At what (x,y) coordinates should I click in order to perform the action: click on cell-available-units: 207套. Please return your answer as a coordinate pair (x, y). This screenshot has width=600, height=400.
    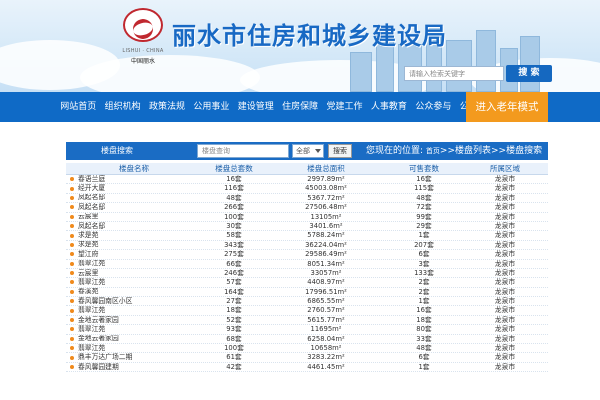
    Looking at the image, I should click on (424, 244).